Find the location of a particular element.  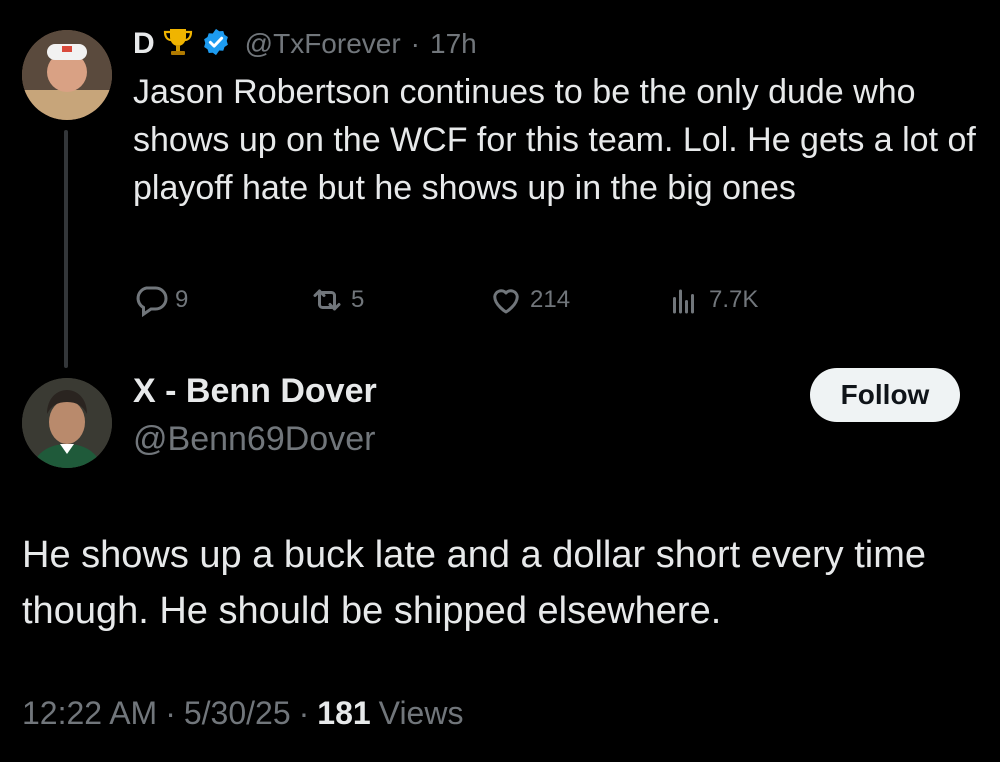

reply-meta: 12:22 AM · 5/30/25 · 181 Views is located at coordinates (242, 713).